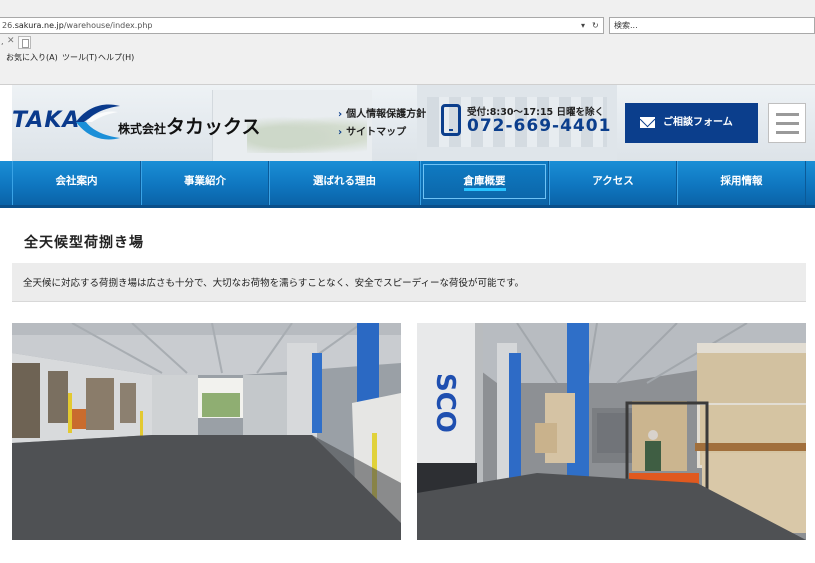 This screenshot has height=563, width=815. Describe the element at coordinates (46, 120) in the screenshot. I see `logo-text: TAKA` at that location.